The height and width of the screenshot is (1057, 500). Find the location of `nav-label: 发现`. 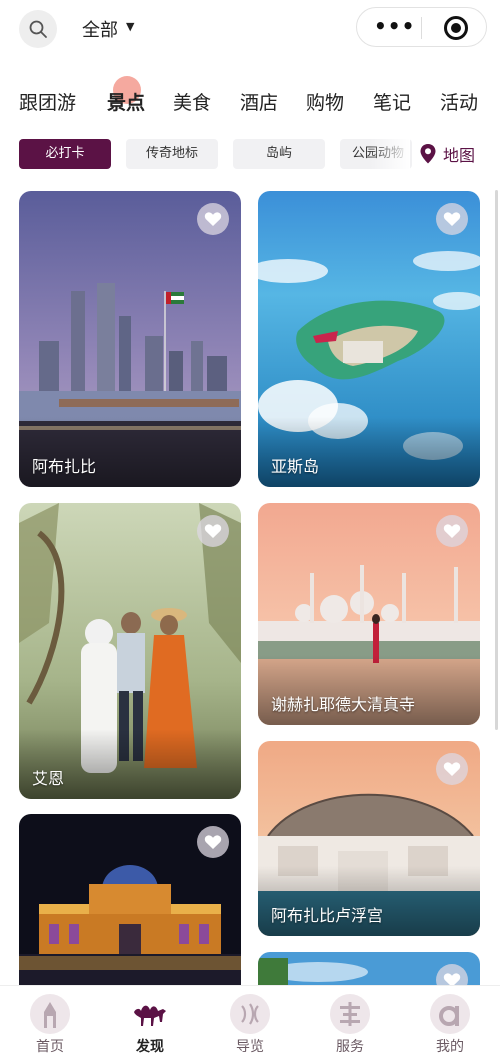

nav-label: 发现 is located at coordinates (150, 1047).